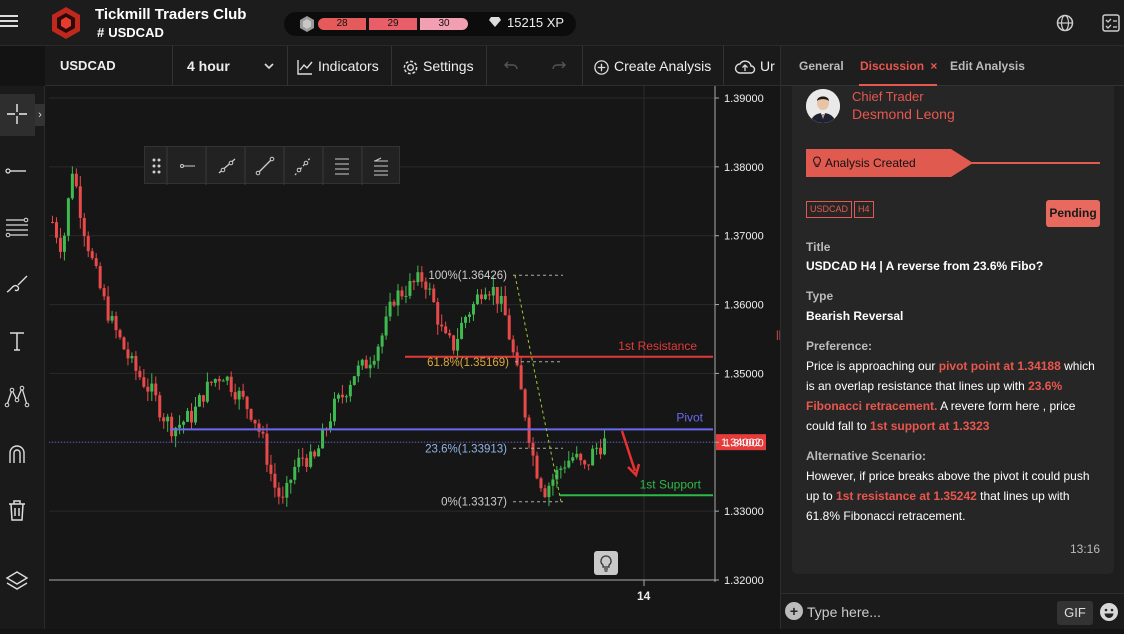 The image size is (1124, 634). Describe the element at coordinates (821, 66) in the screenshot. I see `tab-general: General` at that location.